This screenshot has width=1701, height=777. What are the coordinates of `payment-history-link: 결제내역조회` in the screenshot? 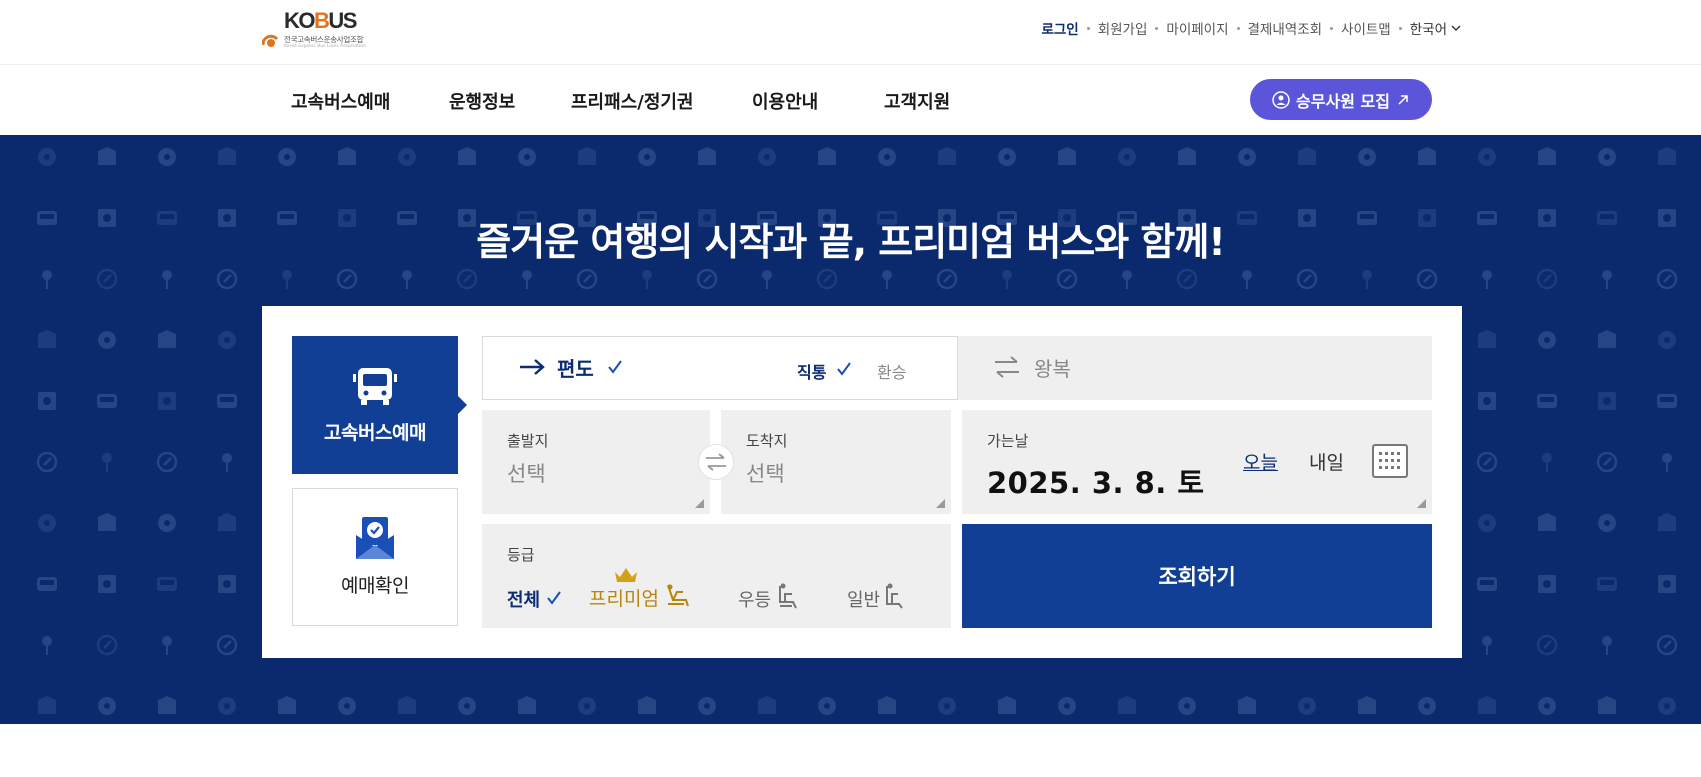 It's located at (1285, 28).